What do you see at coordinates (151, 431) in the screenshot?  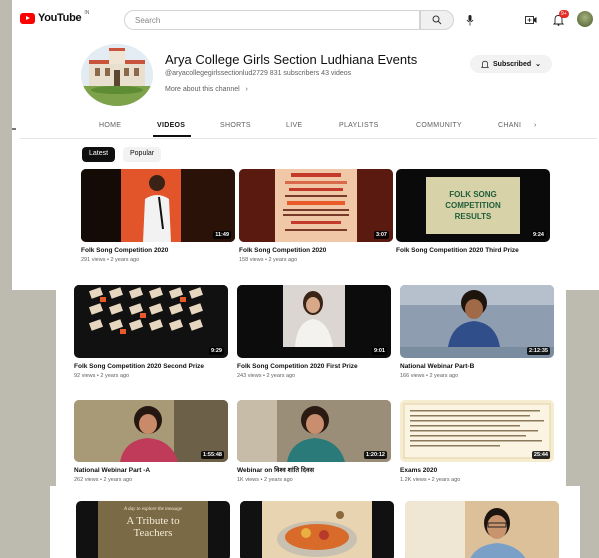 I see `video-thumbnail: 1:55:48` at bounding box center [151, 431].